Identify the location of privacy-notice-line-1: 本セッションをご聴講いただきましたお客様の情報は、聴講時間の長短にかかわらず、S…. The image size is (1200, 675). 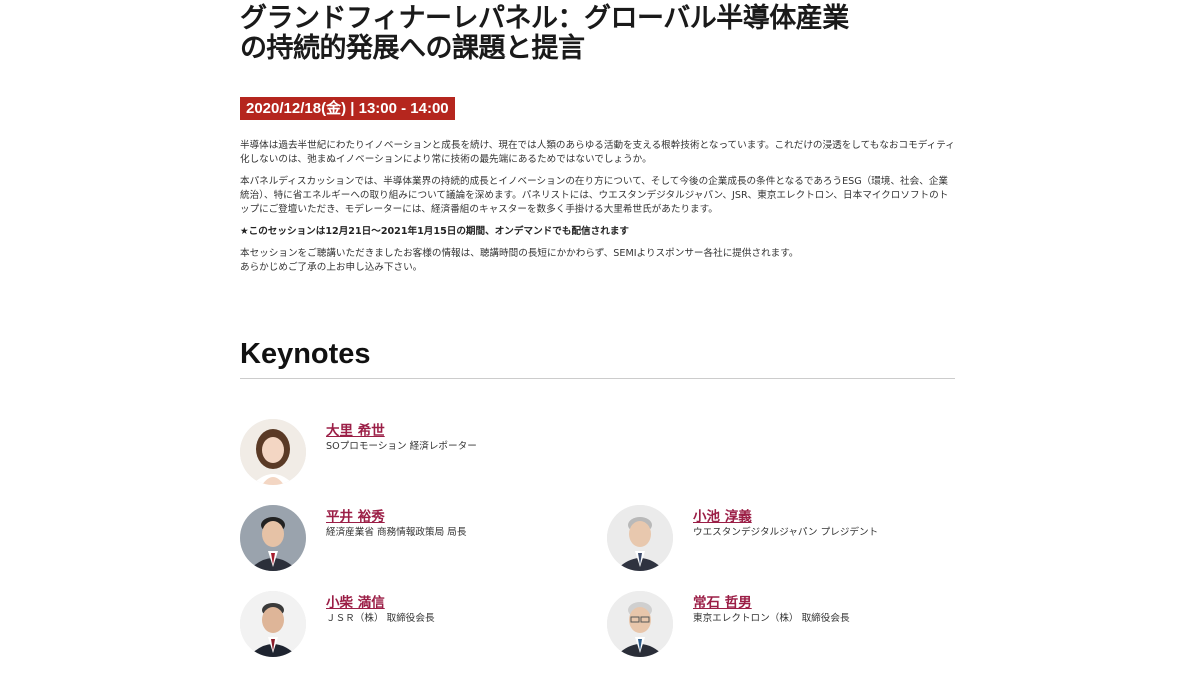
(519, 253).